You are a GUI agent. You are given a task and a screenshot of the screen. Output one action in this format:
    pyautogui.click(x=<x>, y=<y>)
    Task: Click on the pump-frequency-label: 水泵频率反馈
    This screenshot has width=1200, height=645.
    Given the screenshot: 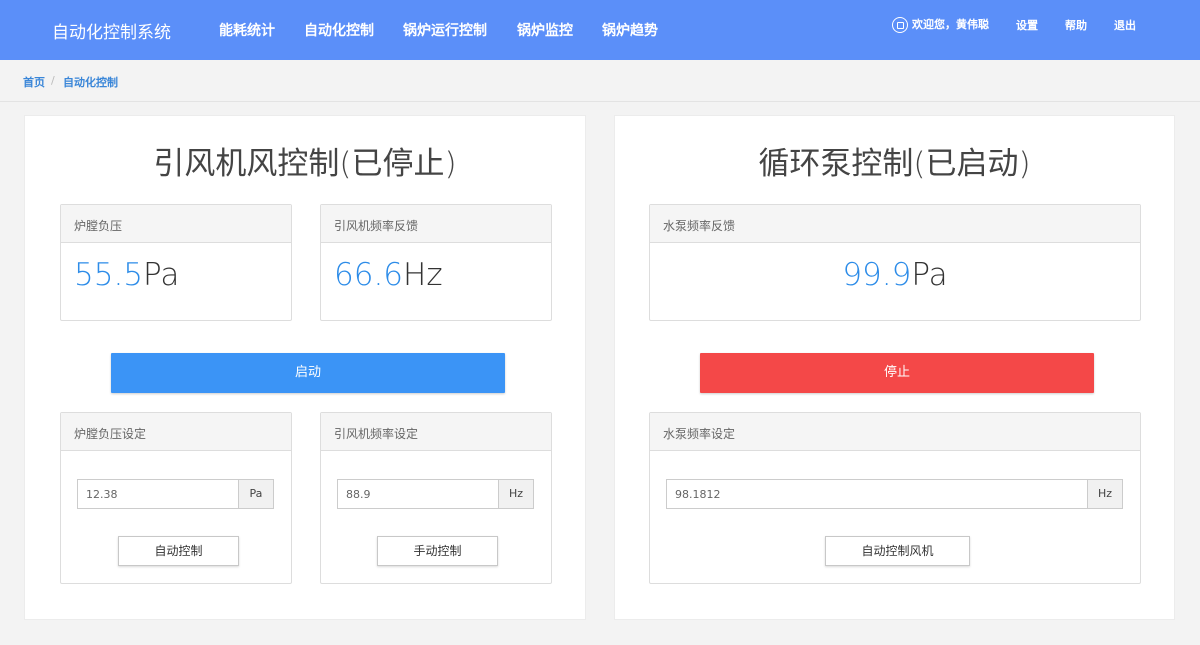 What is the action you would take?
    pyautogui.click(x=699, y=226)
    